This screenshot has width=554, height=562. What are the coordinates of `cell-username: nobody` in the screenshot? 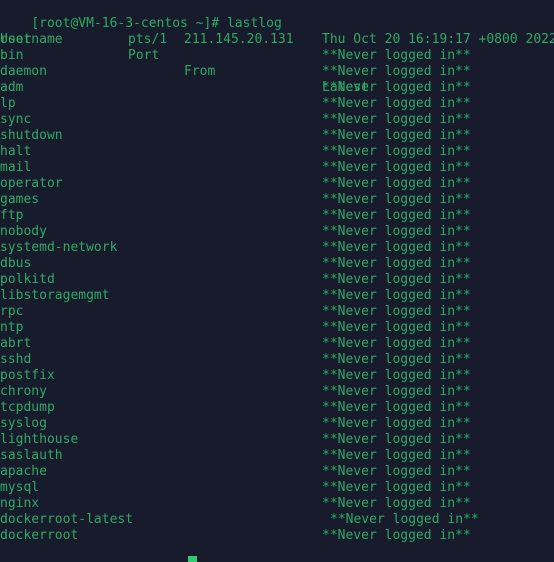 It's located at (23, 231).